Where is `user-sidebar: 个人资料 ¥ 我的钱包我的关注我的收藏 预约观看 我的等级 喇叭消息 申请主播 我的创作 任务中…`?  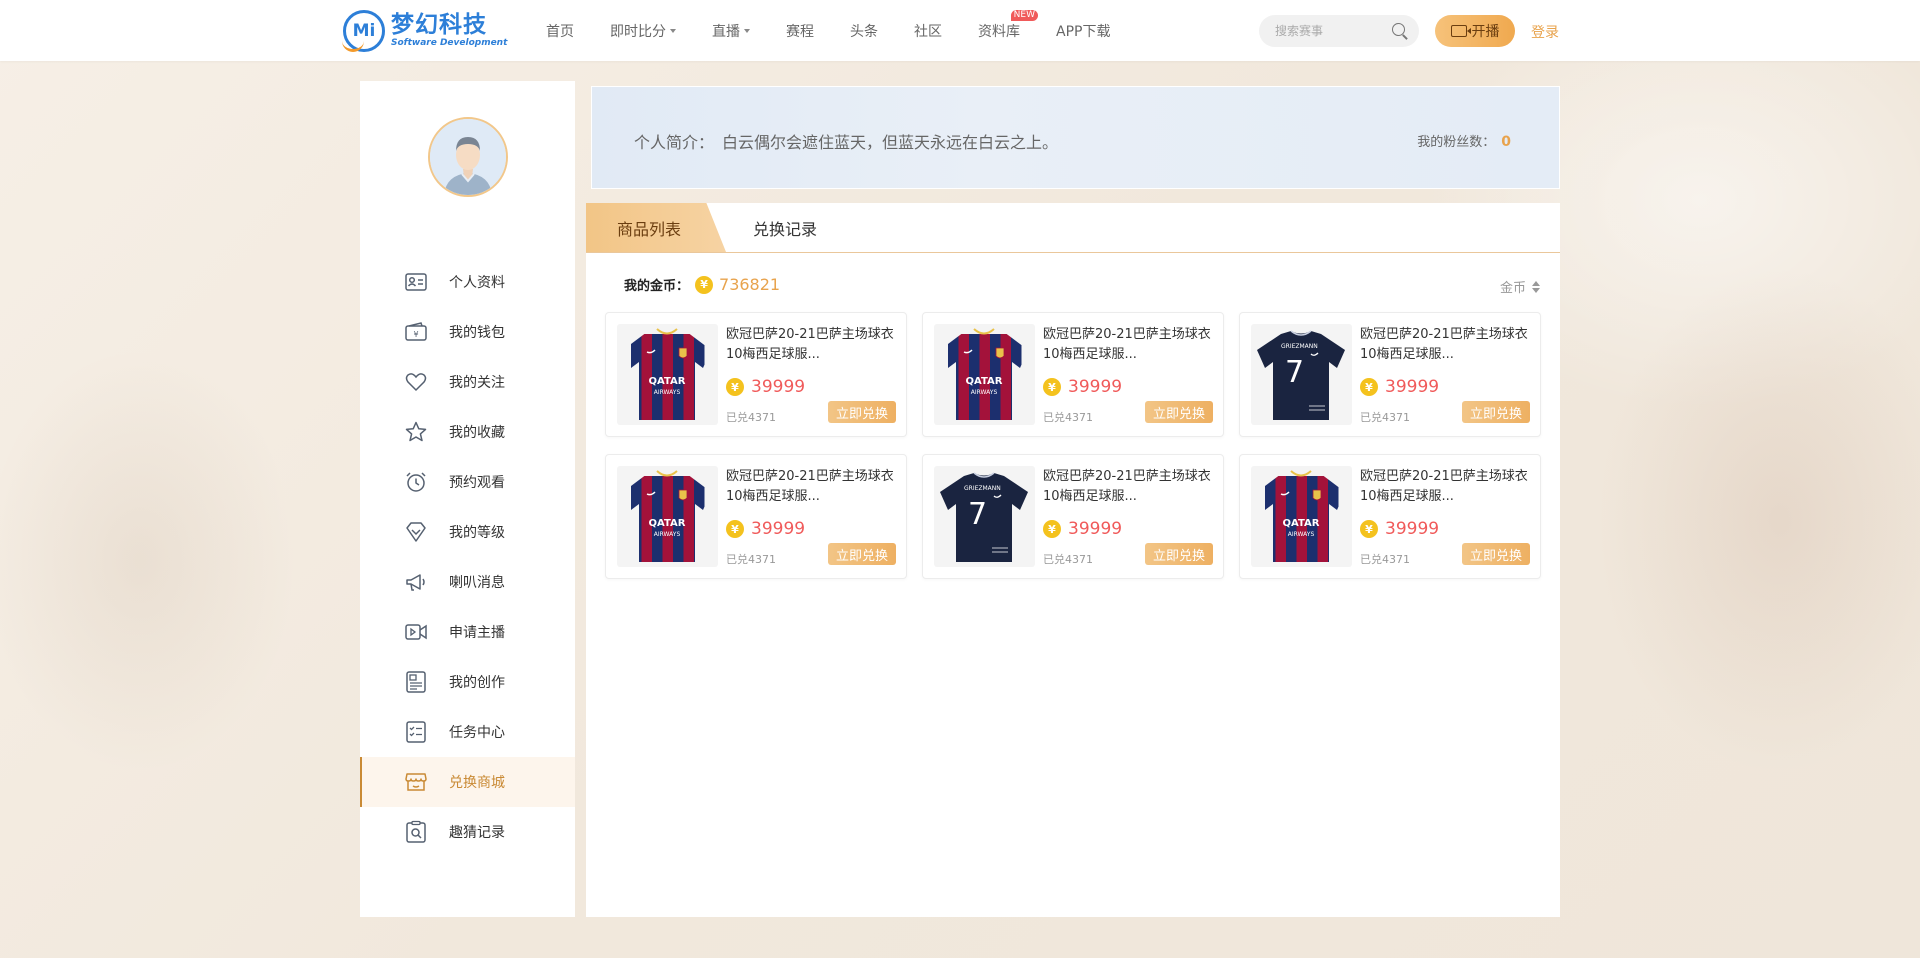 user-sidebar: 个人资料 ¥ 我的钱包我的关注我的收藏 预约观看 我的等级 喇叭消息 申请主播 我的创作 任务中… is located at coordinates (467, 499).